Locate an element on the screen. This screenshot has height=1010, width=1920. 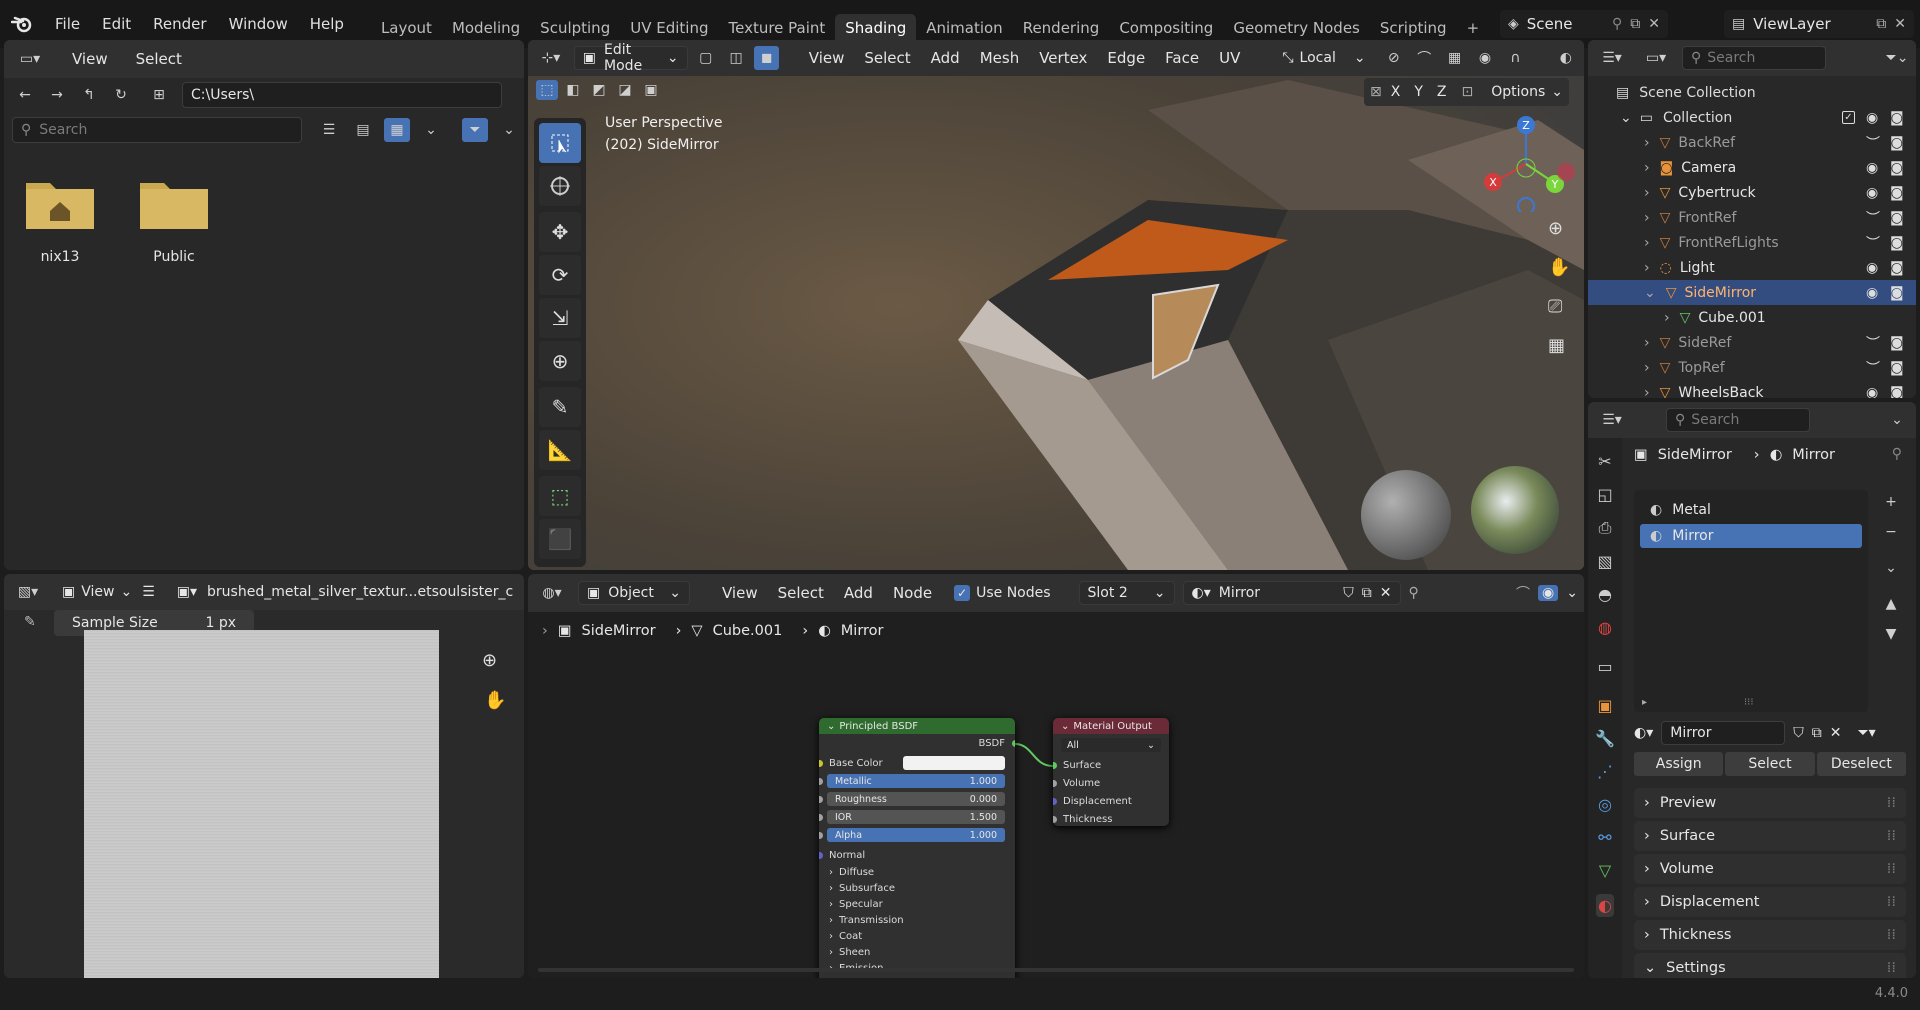
snap-icon: ⌒ is located at coordinates (1424, 58).